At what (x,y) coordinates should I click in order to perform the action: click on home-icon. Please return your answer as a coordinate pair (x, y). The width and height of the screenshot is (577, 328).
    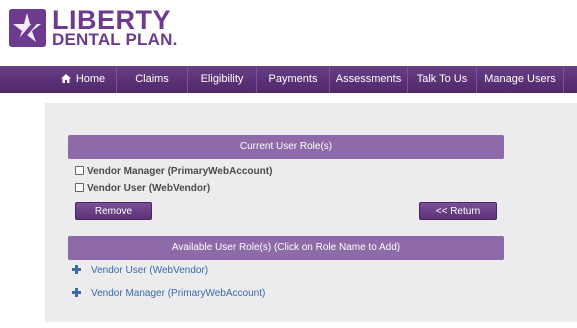
    Looking at the image, I should click on (65, 78).